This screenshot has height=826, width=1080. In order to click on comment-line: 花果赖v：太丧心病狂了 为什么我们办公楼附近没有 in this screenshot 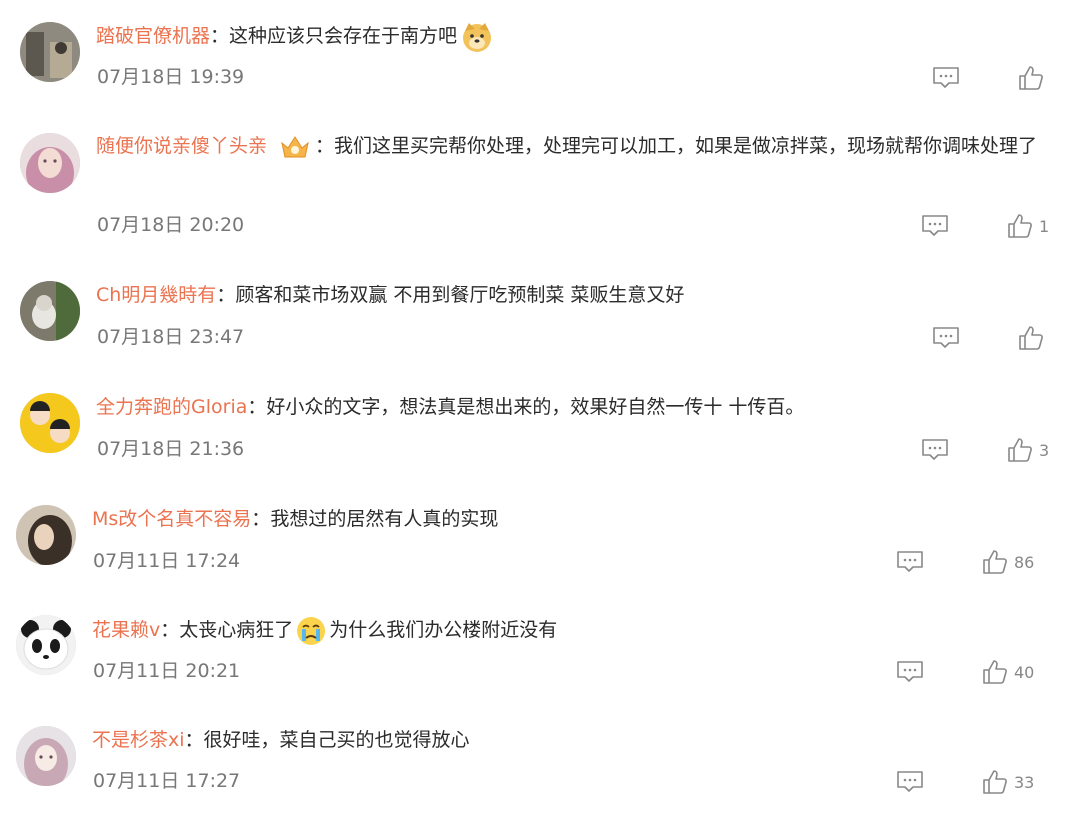, I will do `click(324, 630)`.